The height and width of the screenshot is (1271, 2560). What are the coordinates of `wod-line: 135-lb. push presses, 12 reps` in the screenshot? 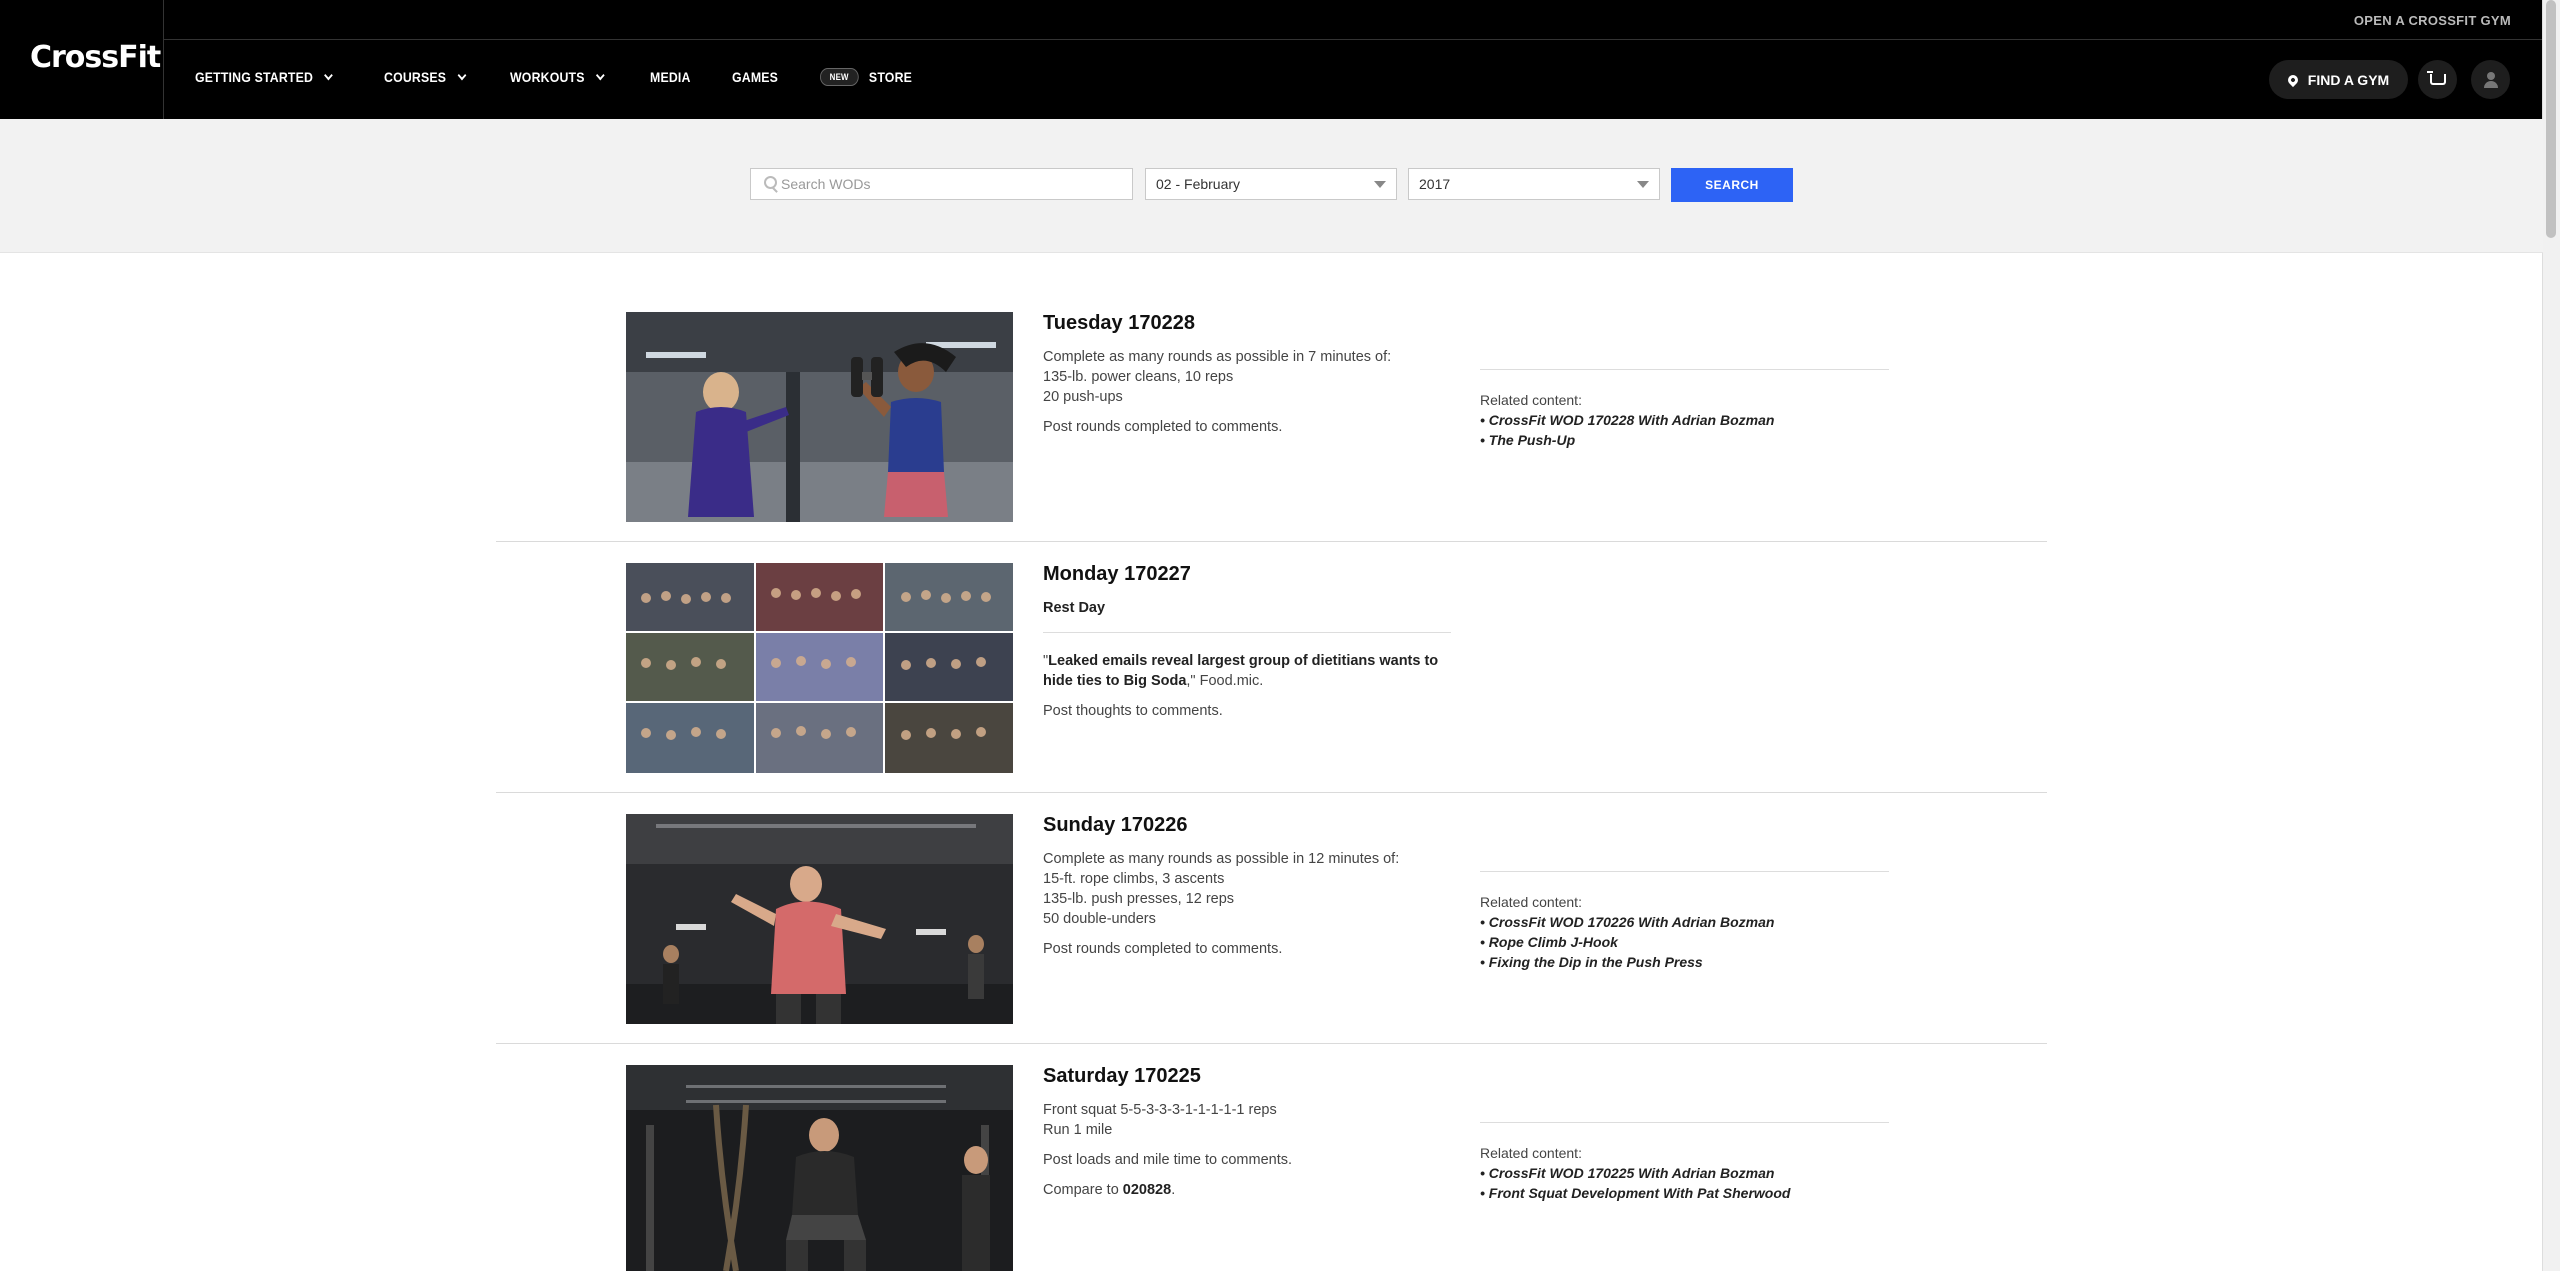 It's located at (1139, 899).